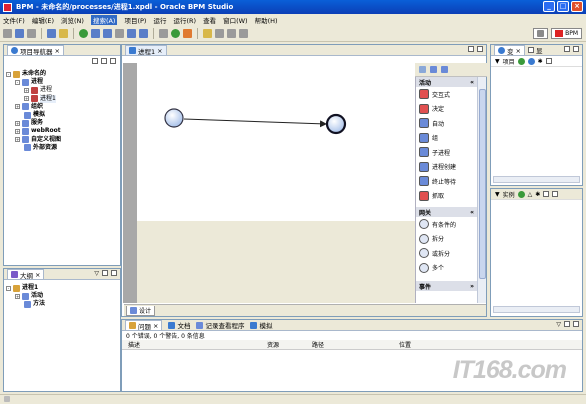 This screenshot has width=586, height=404. Describe the element at coordinates (62, 82) in the screenshot. I see `tree-item: - 进程` at that location.